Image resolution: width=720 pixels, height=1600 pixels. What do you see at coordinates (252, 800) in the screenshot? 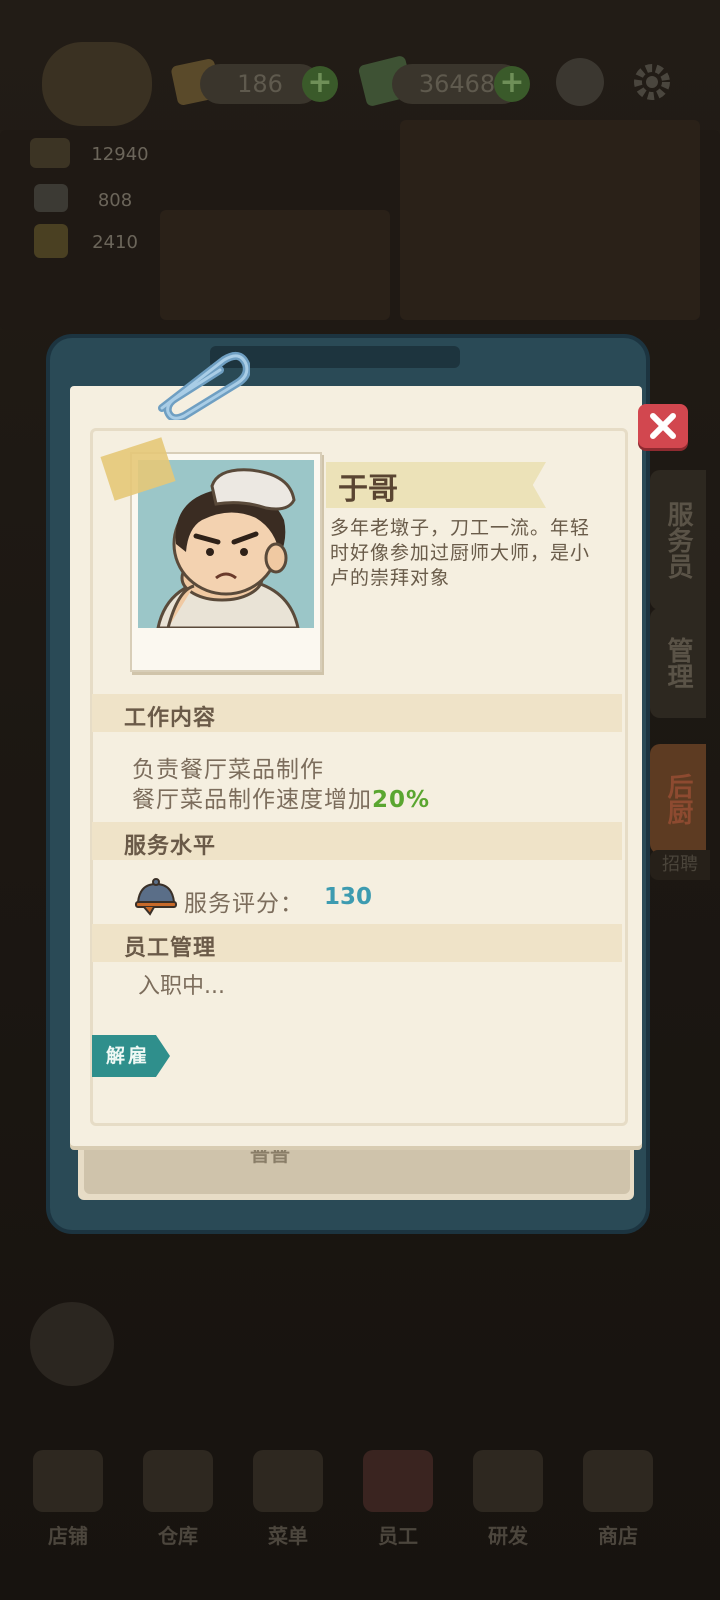
I see `work-description-2-text: 餐厅菜品制作速度增加` at bounding box center [252, 800].